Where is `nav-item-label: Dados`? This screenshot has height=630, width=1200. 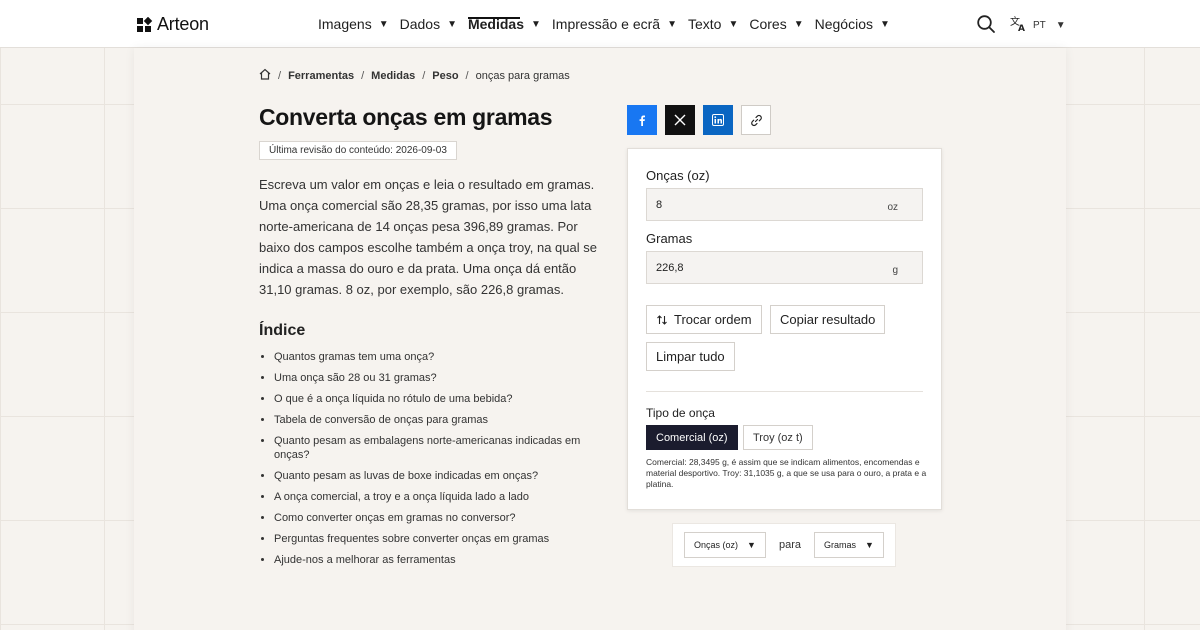
nav-item-label: Dados is located at coordinates (420, 24).